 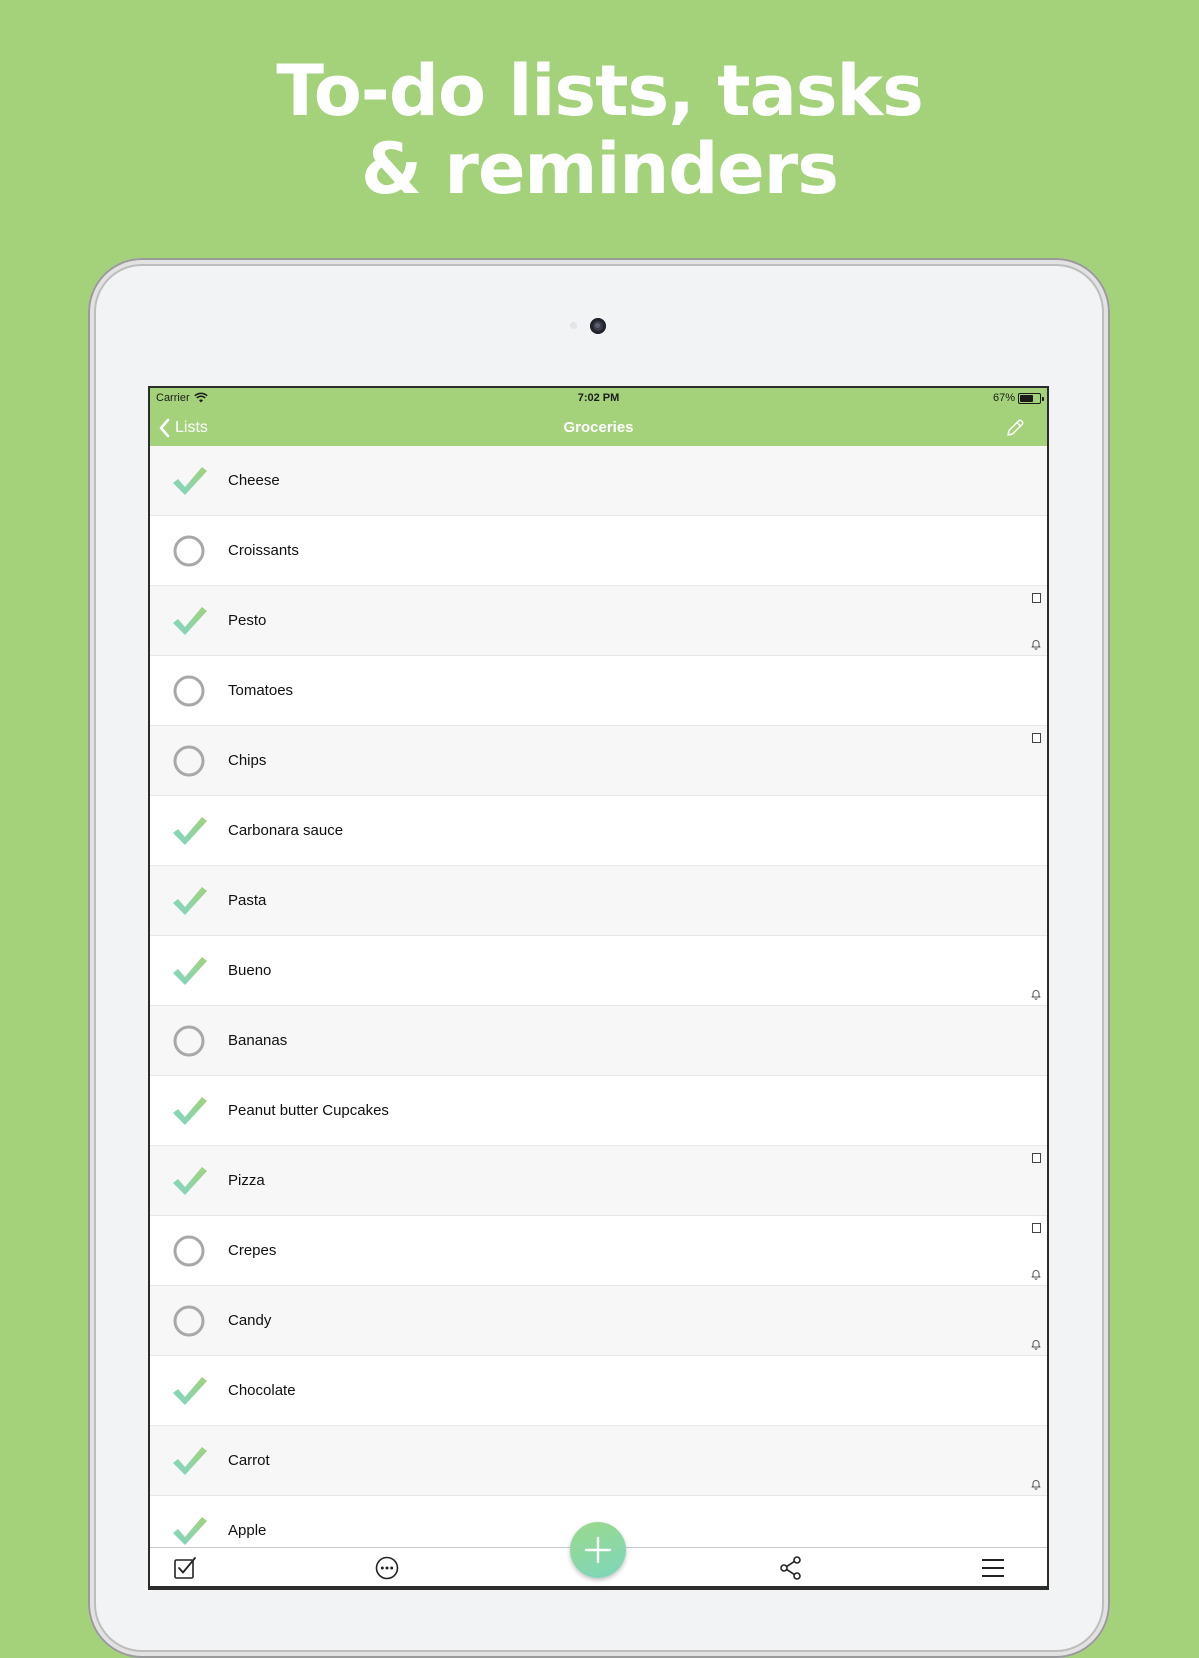 What do you see at coordinates (258, 1040) in the screenshot?
I see `item-label: Bananas` at bounding box center [258, 1040].